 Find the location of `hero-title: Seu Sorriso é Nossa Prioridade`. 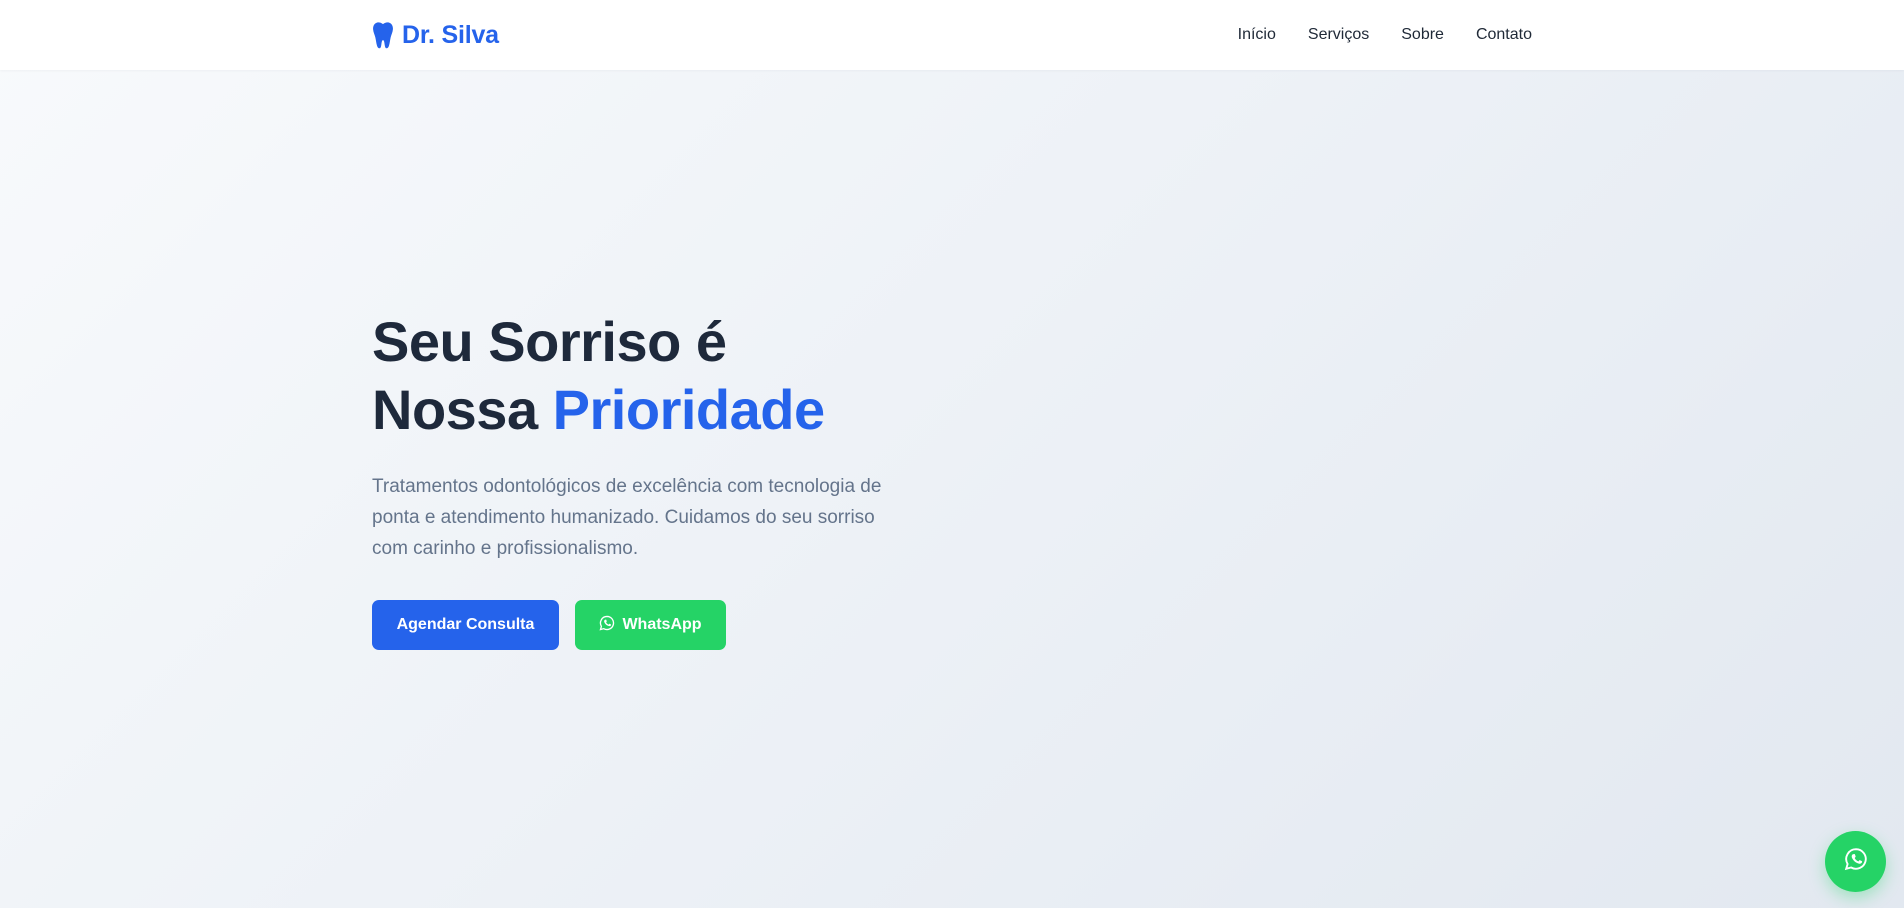

hero-title: Seu Sorriso é Nossa Prioridade is located at coordinates (652, 376).